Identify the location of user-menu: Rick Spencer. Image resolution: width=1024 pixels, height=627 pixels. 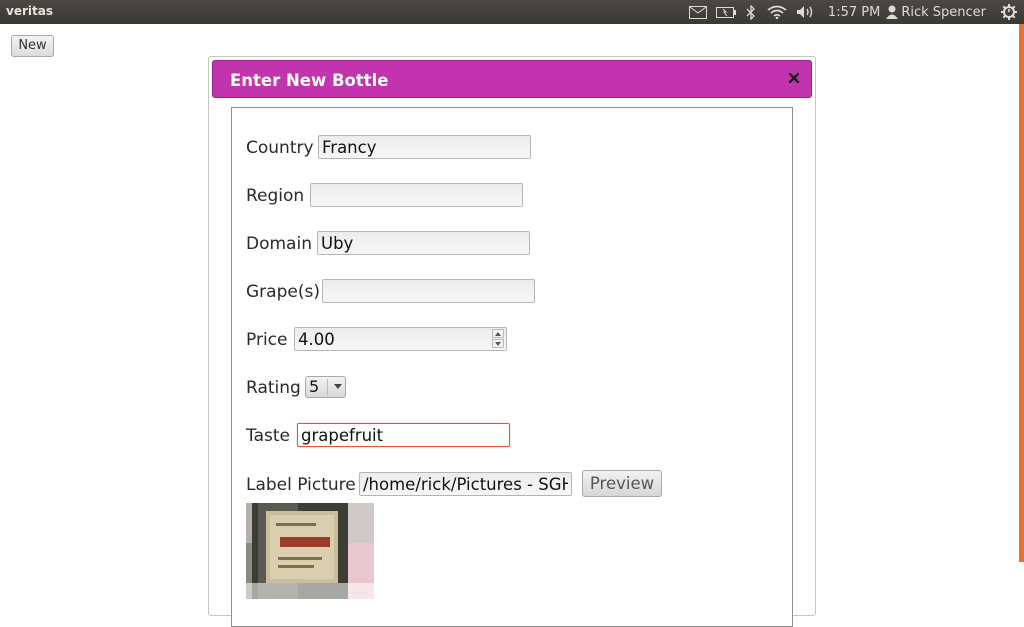
(936, 12).